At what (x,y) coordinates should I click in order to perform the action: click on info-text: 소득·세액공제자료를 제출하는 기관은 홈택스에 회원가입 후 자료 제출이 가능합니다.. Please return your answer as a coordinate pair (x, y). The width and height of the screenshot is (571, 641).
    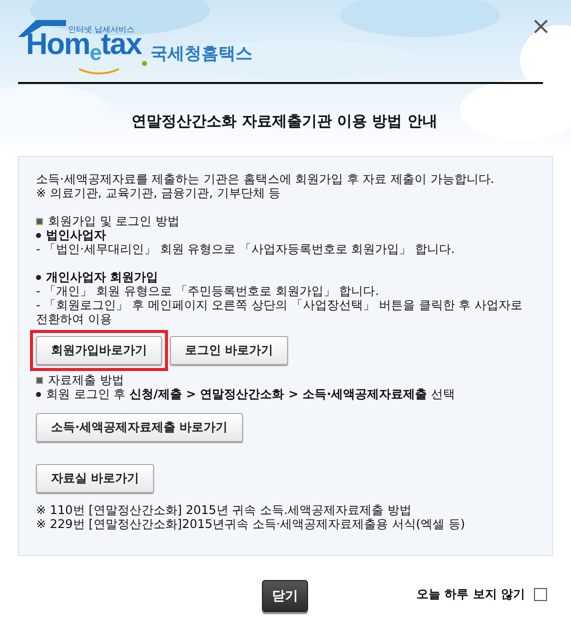
    Looking at the image, I should click on (266, 179).